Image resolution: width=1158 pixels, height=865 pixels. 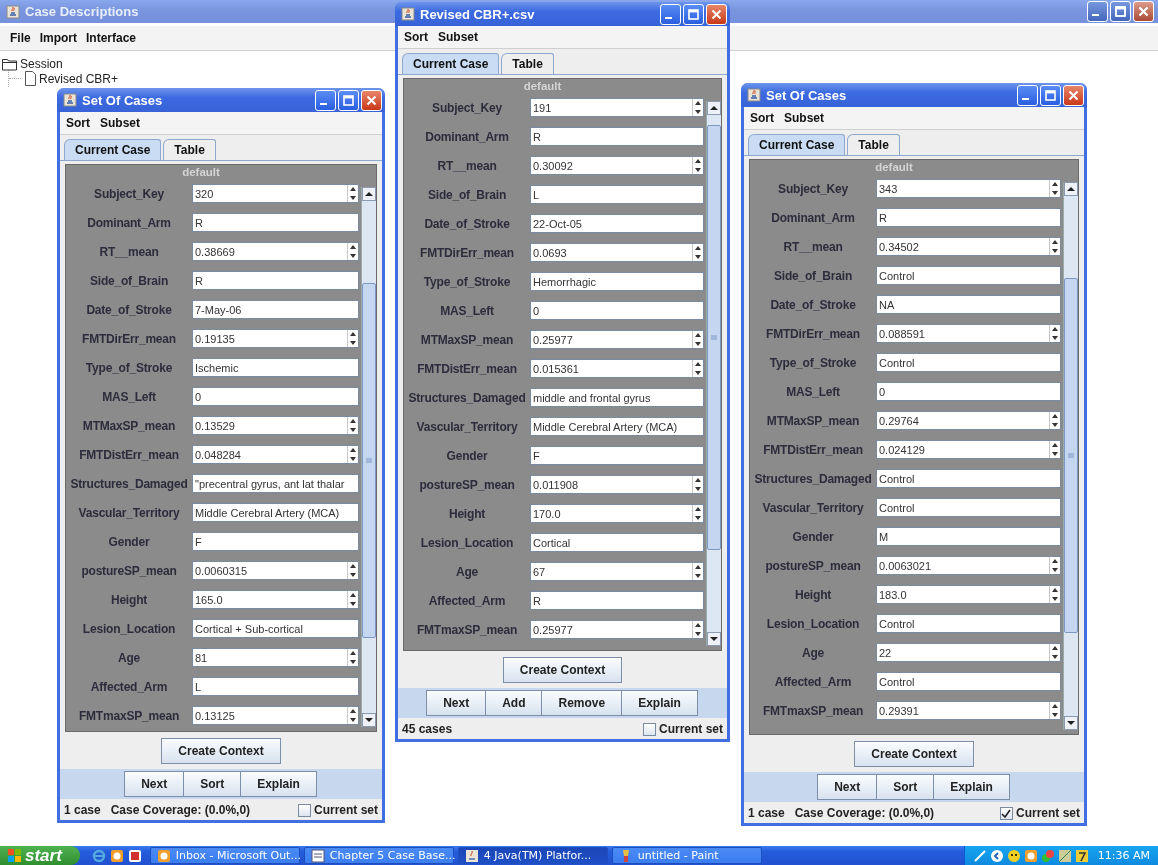 I want to click on text-field: 7-May-06, so click(x=275, y=309).